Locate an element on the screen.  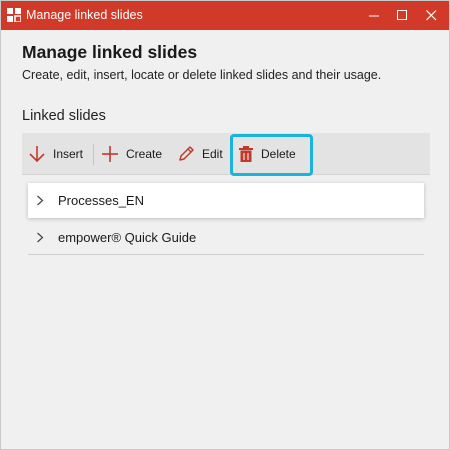
edit-button: Edit is located at coordinates (200, 154).